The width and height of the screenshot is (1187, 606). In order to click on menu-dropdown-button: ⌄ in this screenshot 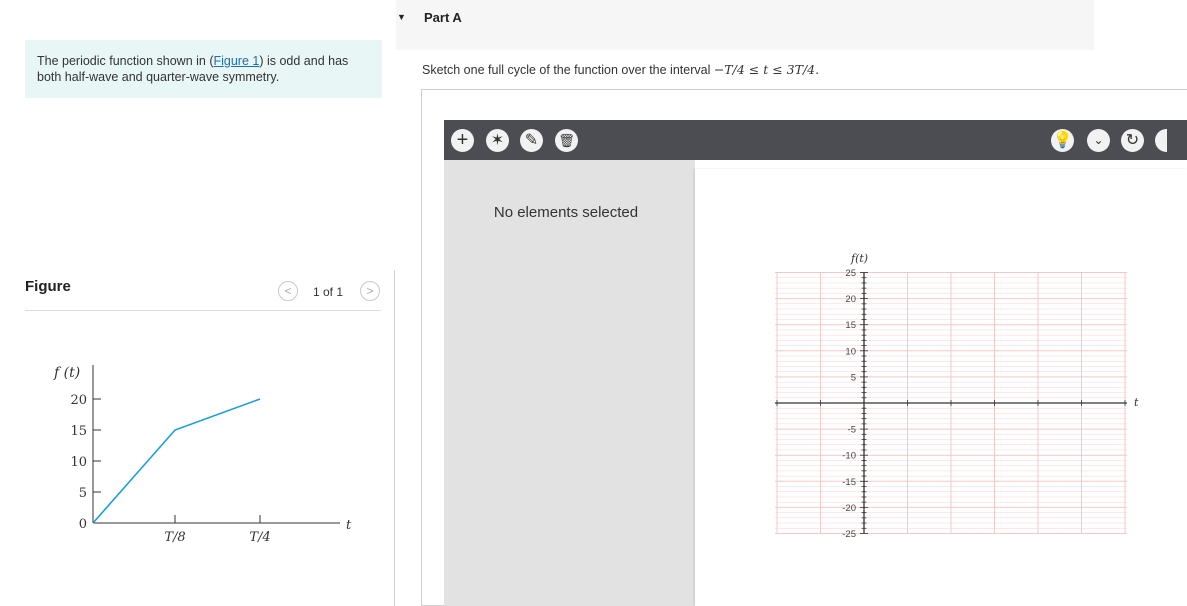, I will do `click(1098, 140)`.